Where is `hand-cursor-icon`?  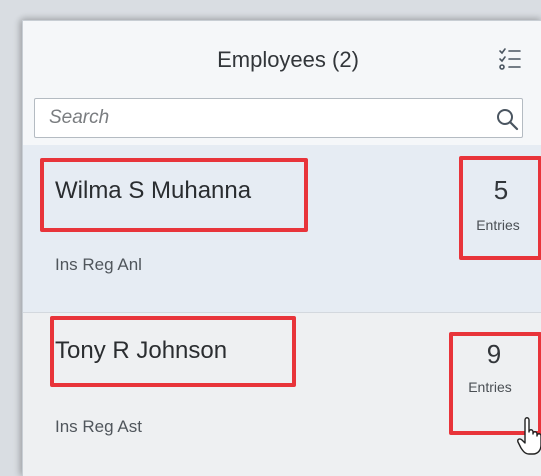 hand-cursor-icon is located at coordinates (529, 436).